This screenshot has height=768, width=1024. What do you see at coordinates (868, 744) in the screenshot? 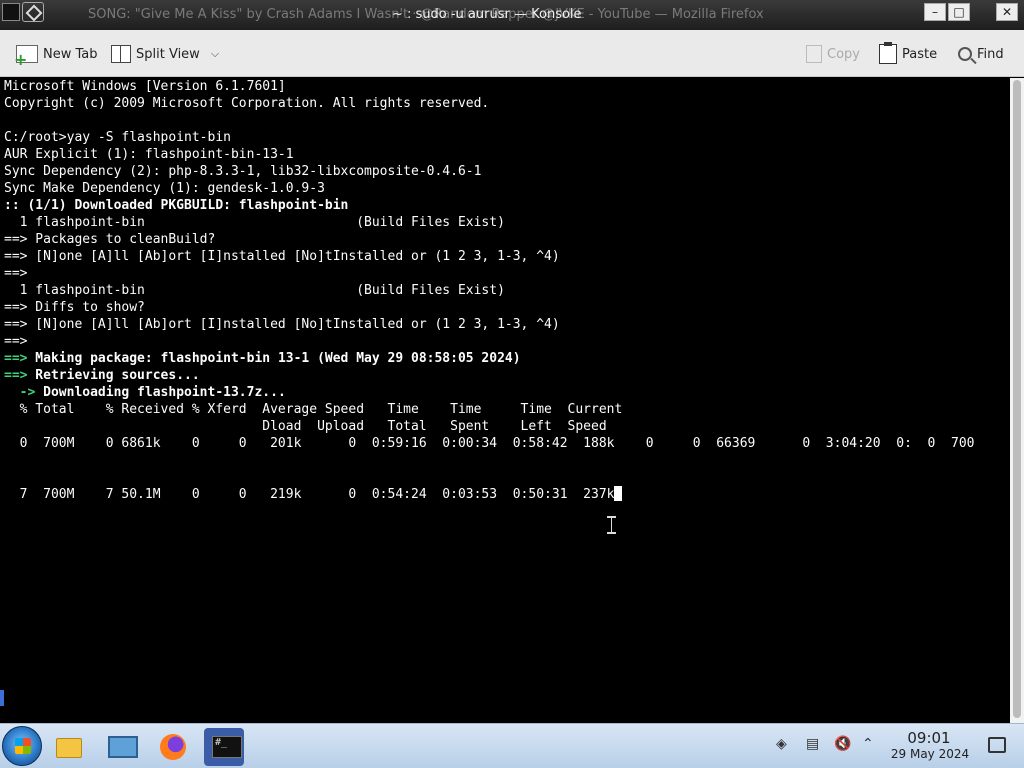
I see `chevron-up-icon: ⌃` at bounding box center [868, 744].